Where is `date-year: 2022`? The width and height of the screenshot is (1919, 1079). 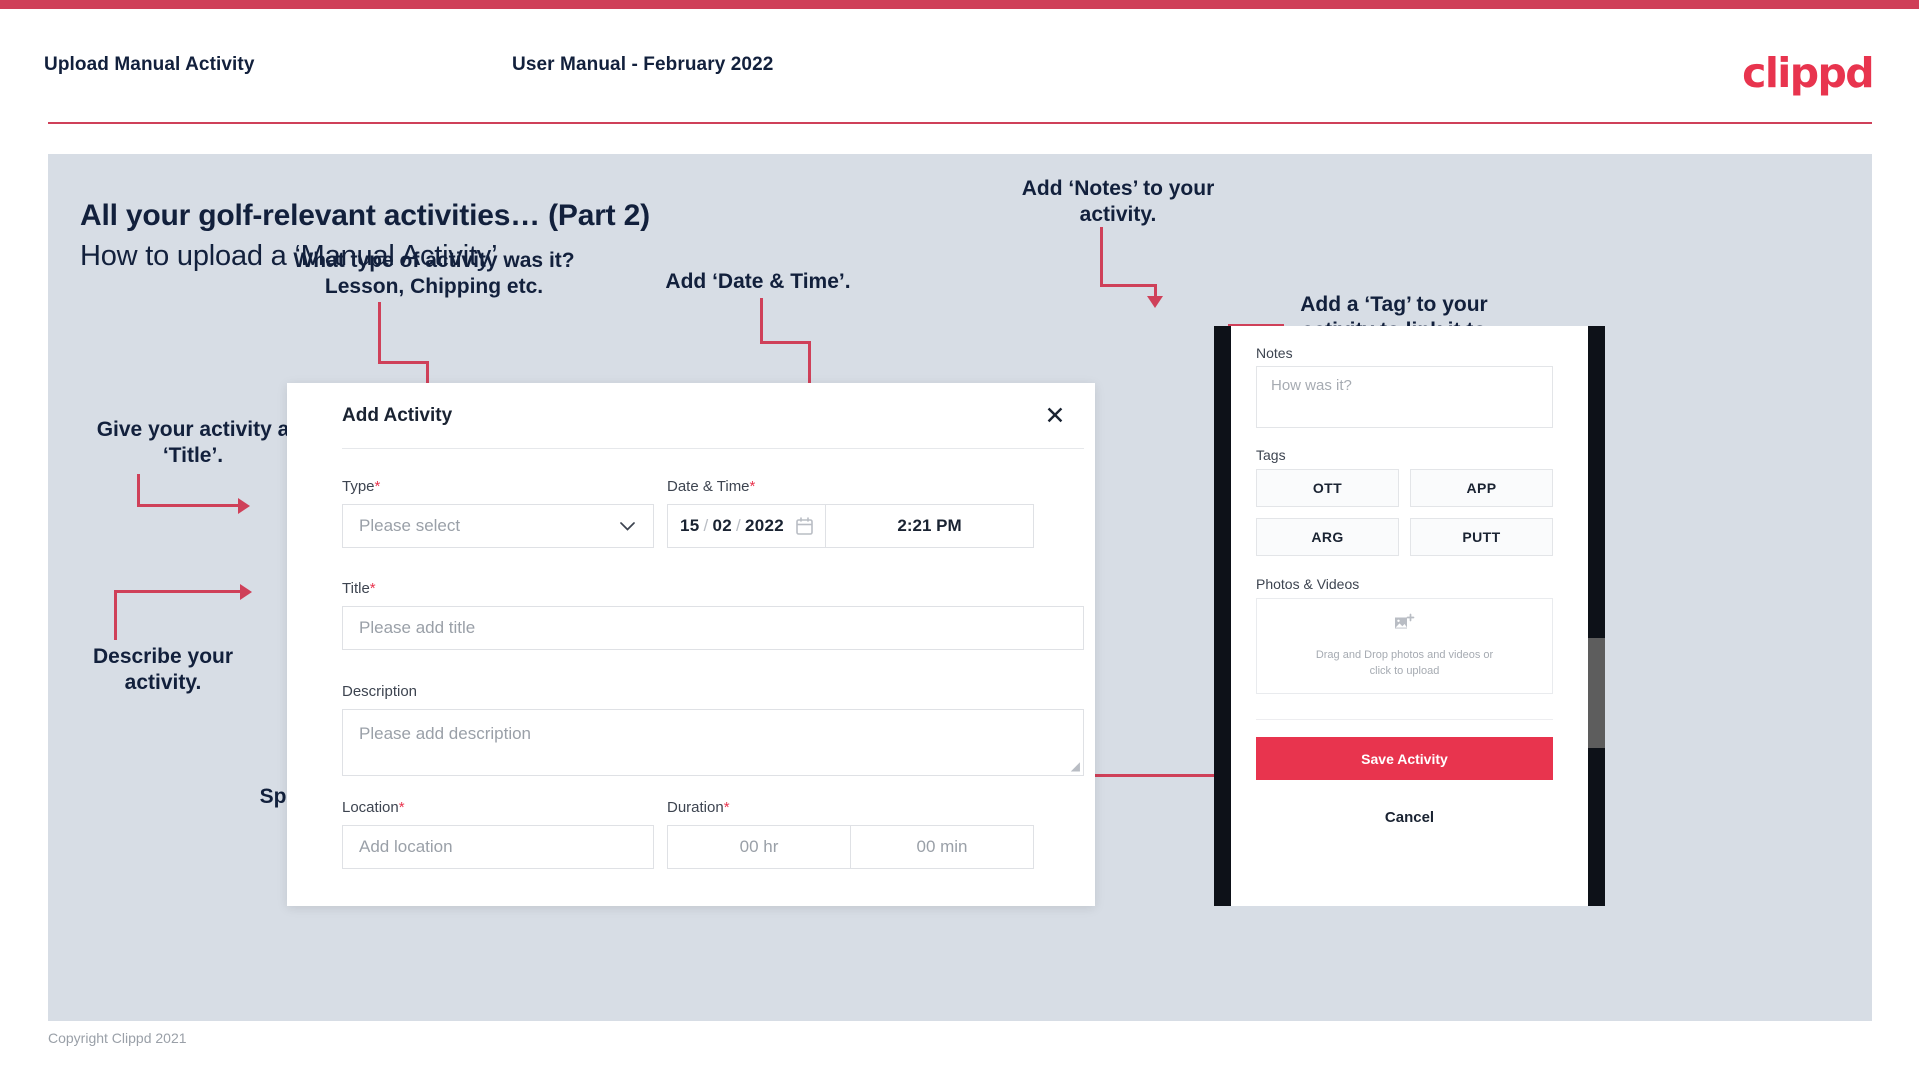
date-year: 2022 is located at coordinates (765, 525).